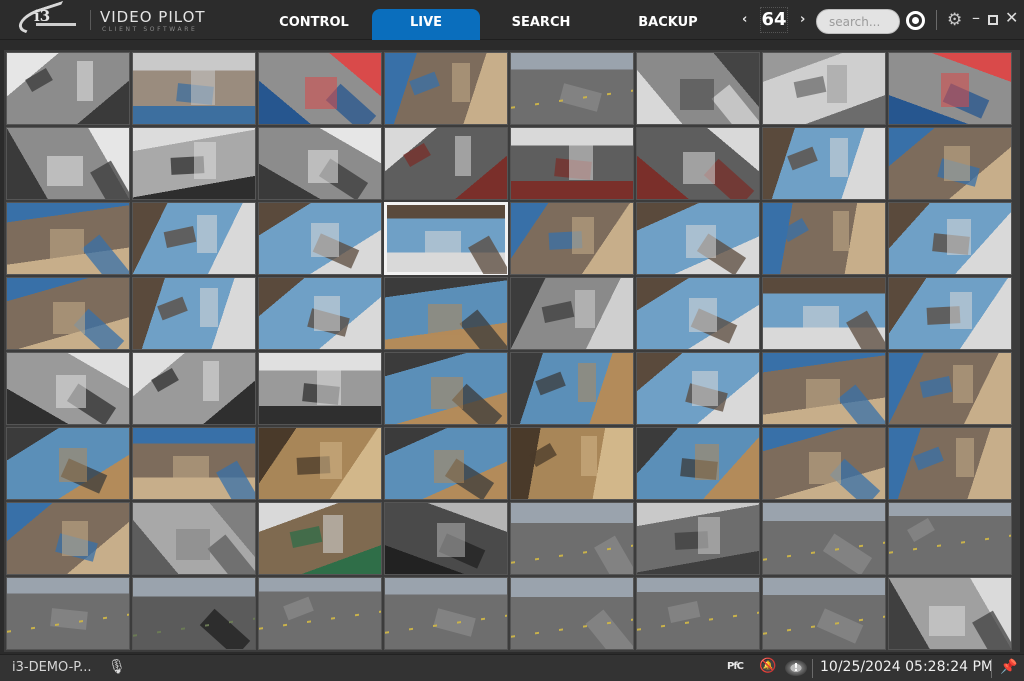 This screenshot has width=1024, height=681. Describe the element at coordinates (915, 20) in the screenshot. I see `target-icon` at that location.